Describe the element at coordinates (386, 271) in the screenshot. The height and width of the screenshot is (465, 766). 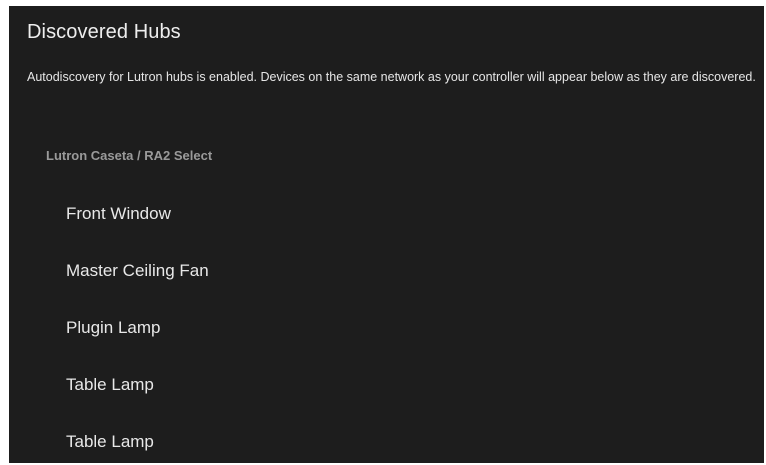
I see `device-item-master-ceiling-fan: Master Ceiling Fan` at that location.